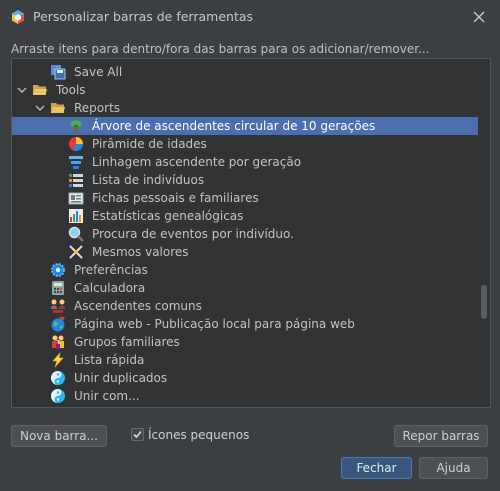 This screenshot has width=500, height=491. I want to click on calculator-icon, so click(58, 288).